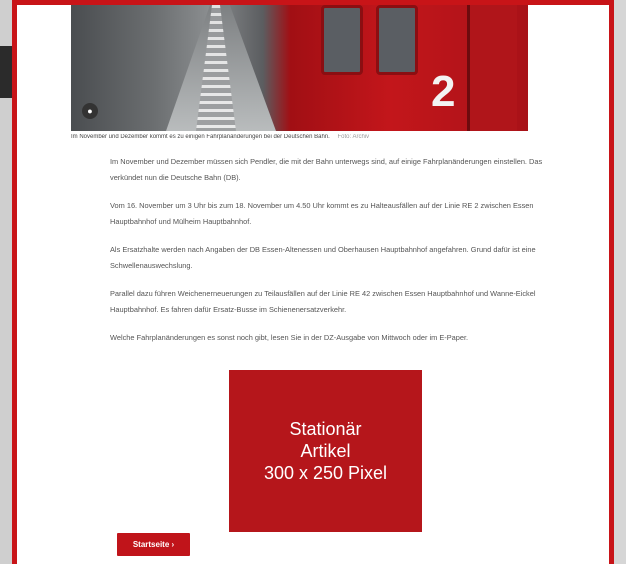  Describe the element at coordinates (90, 111) in the screenshot. I see `camera-icon: ●` at that location.